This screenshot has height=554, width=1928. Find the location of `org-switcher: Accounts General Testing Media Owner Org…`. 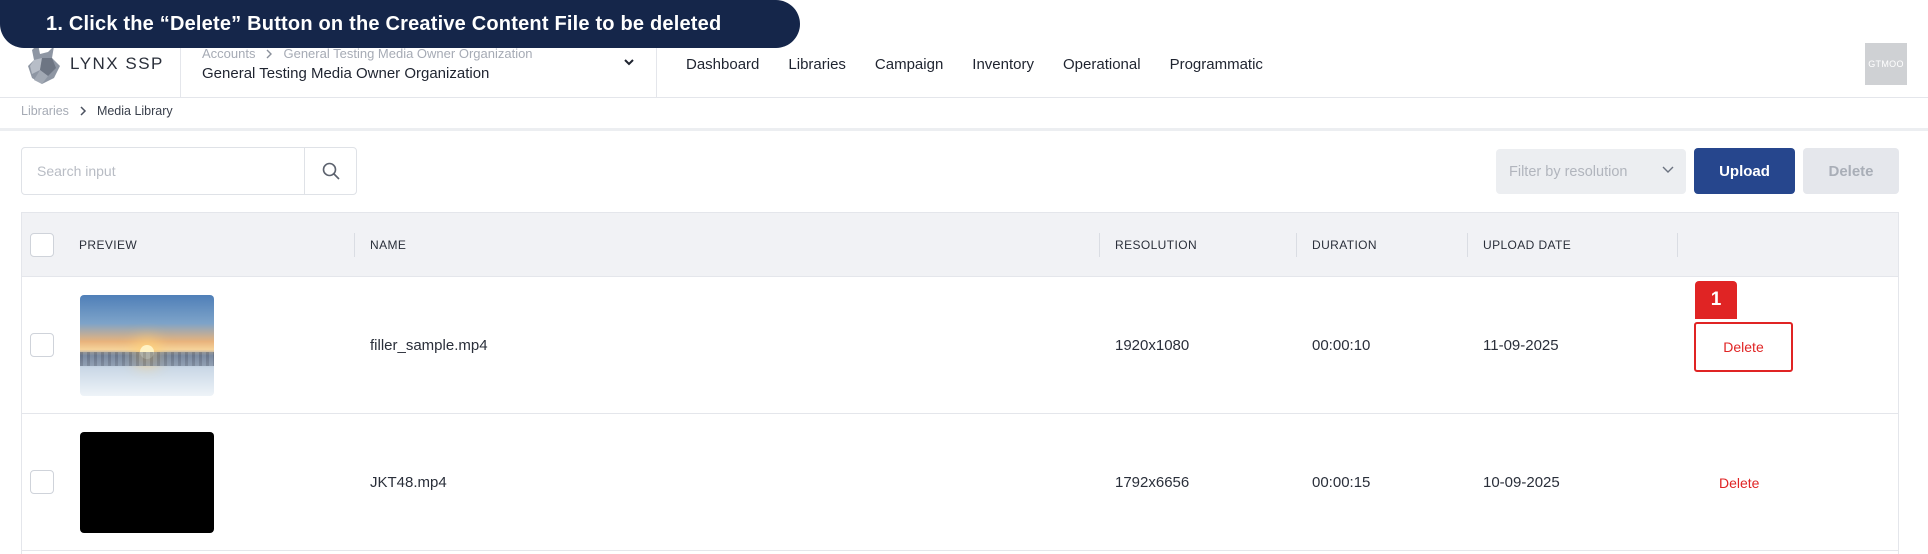

org-switcher: Accounts General Testing Media Owner Org… is located at coordinates (422, 64).